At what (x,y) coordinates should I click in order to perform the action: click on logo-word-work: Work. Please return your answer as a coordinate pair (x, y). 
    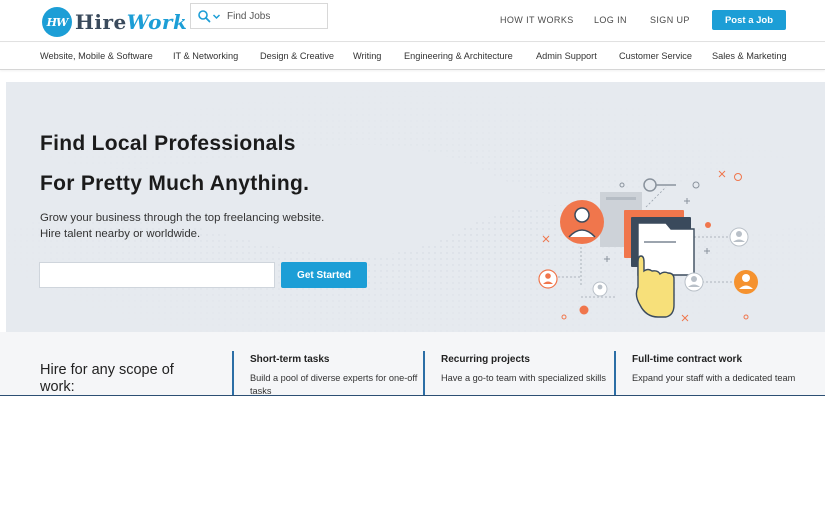
    Looking at the image, I should click on (157, 22).